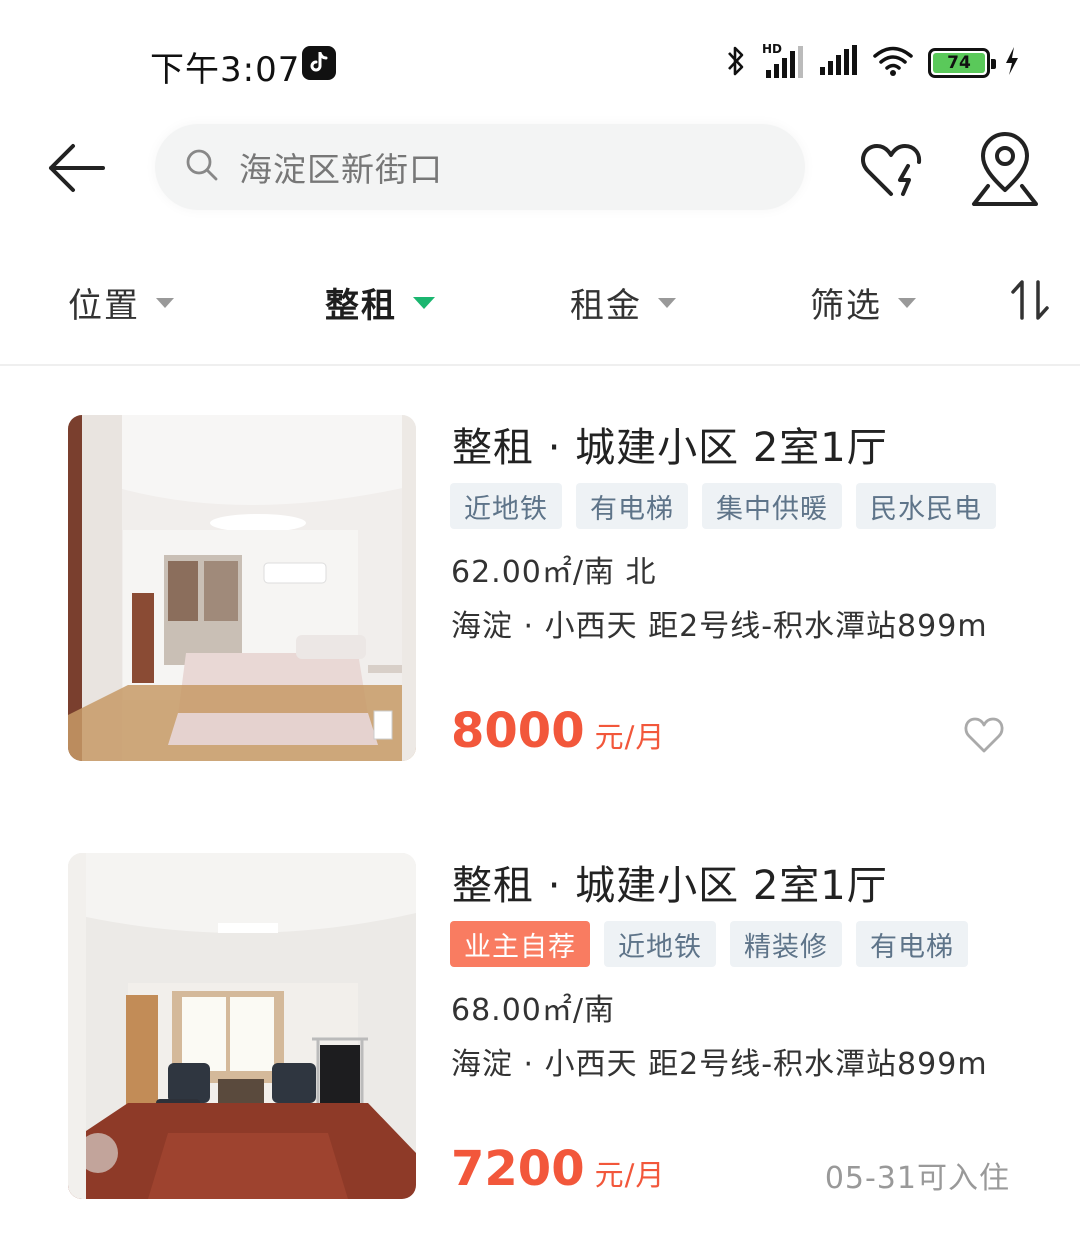 This screenshot has width=1080, height=1252. I want to click on listing-photo-living-room, so click(242, 1026).